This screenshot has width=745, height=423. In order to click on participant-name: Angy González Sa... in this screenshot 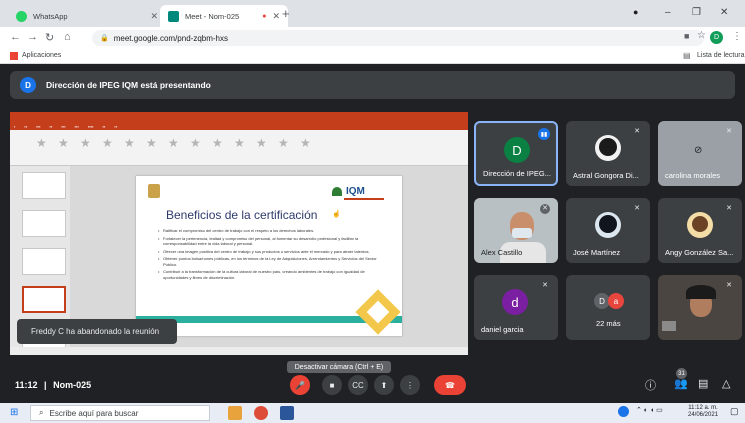, I will do `click(699, 252)`.